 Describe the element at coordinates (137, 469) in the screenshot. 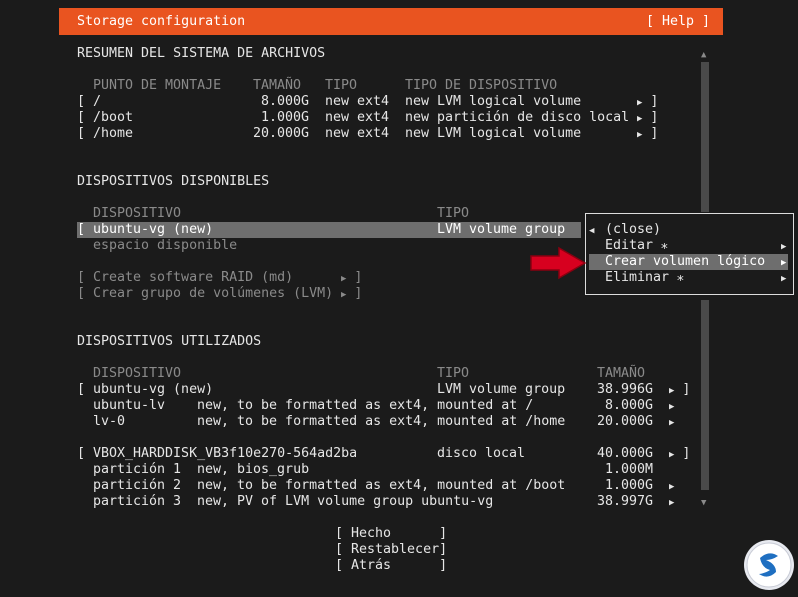

I see `child-name: partición 1` at that location.